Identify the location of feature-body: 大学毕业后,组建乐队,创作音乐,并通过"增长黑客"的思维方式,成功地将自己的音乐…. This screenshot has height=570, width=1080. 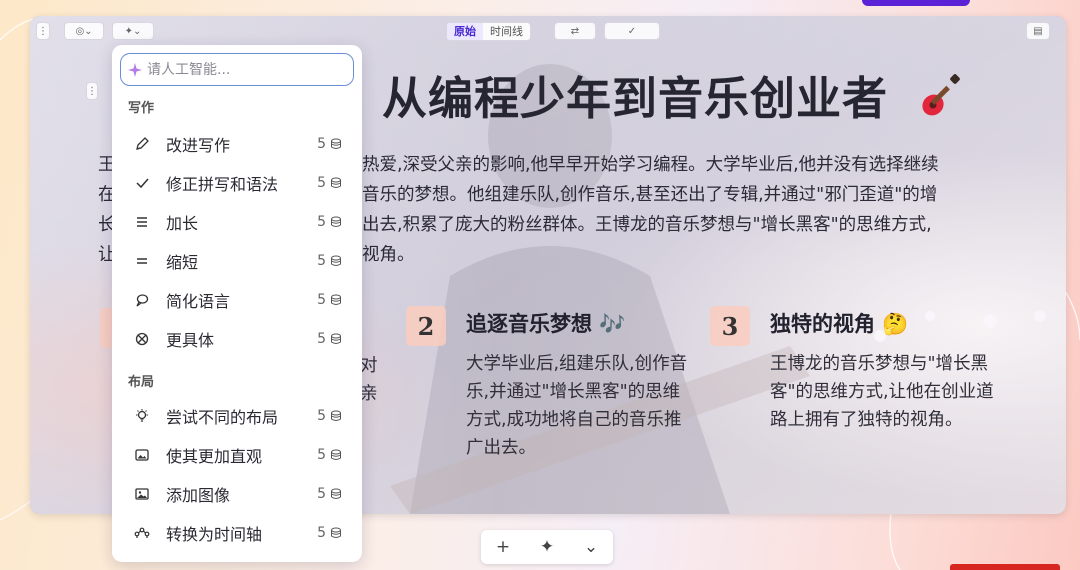
(577, 406).